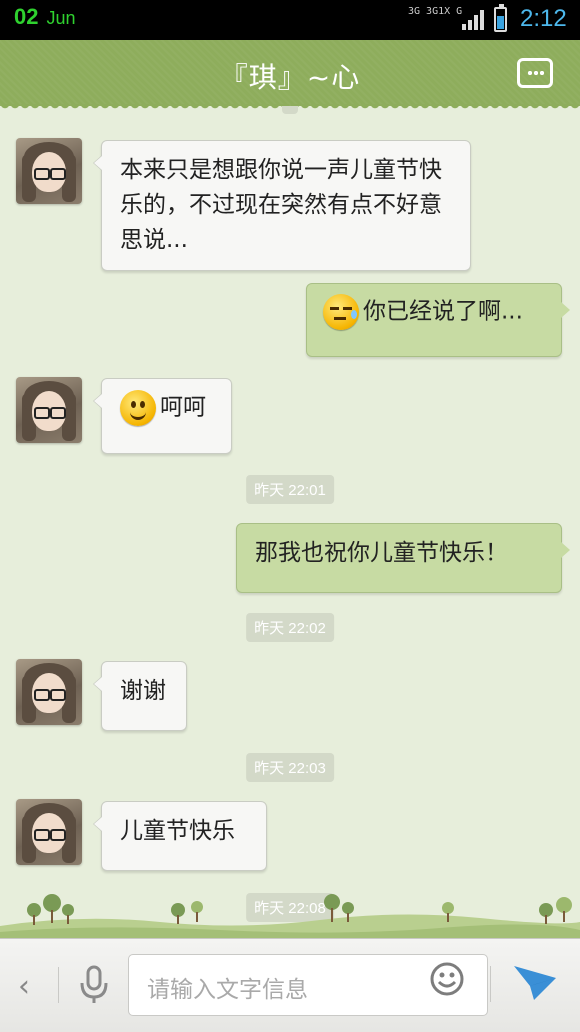  What do you see at coordinates (290, 489) in the screenshot?
I see `timestamp: 昨天 22:01` at bounding box center [290, 489].